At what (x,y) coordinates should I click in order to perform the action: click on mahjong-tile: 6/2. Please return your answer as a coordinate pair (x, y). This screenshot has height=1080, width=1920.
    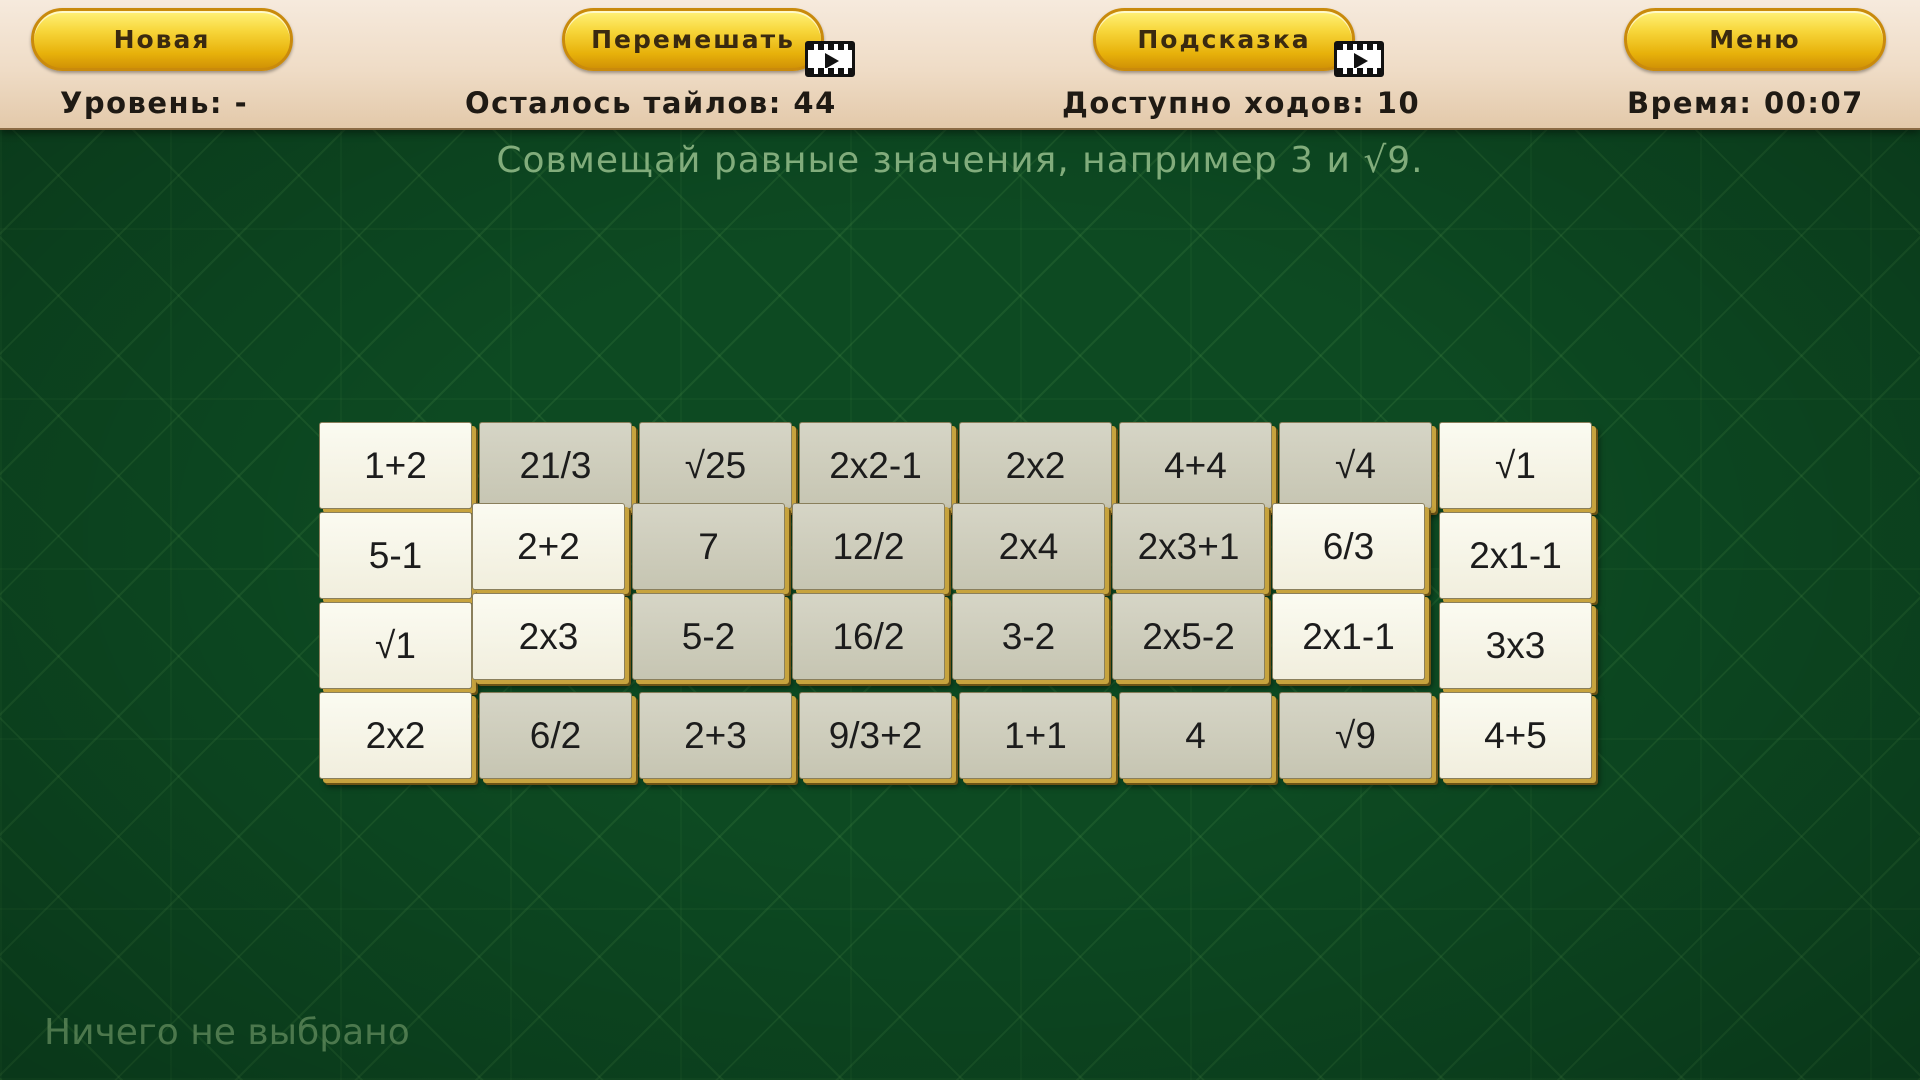
    Looking at the image, I should click on (555, 735).